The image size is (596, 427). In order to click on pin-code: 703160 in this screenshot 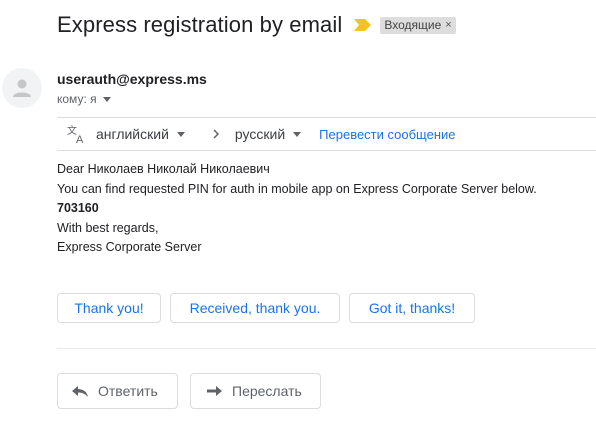, I will do `click(78, 208)`.